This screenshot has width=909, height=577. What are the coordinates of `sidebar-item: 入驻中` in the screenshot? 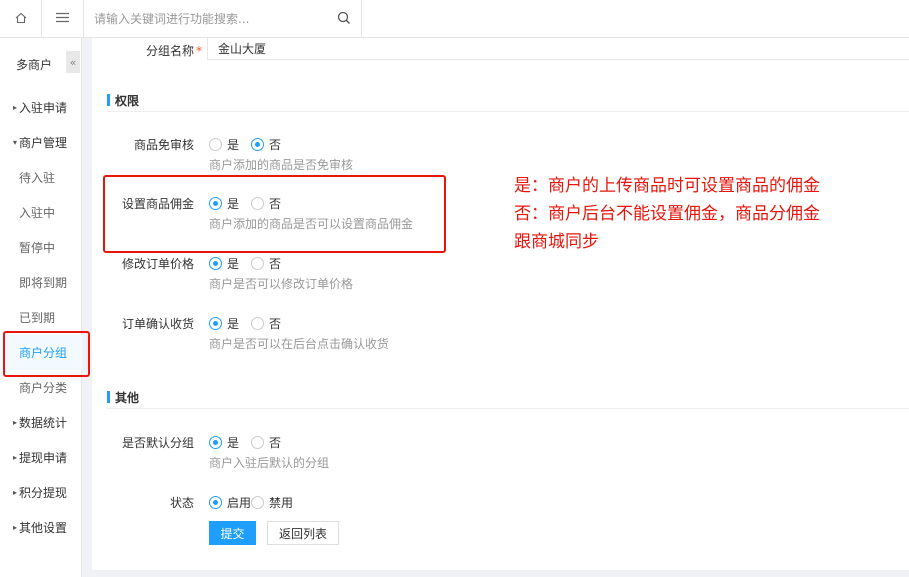 It's located at (41, 212).